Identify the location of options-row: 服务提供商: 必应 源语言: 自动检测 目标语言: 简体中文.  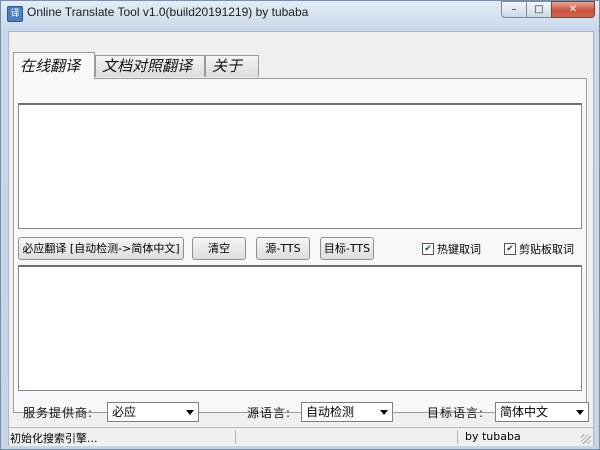
(301, 412).